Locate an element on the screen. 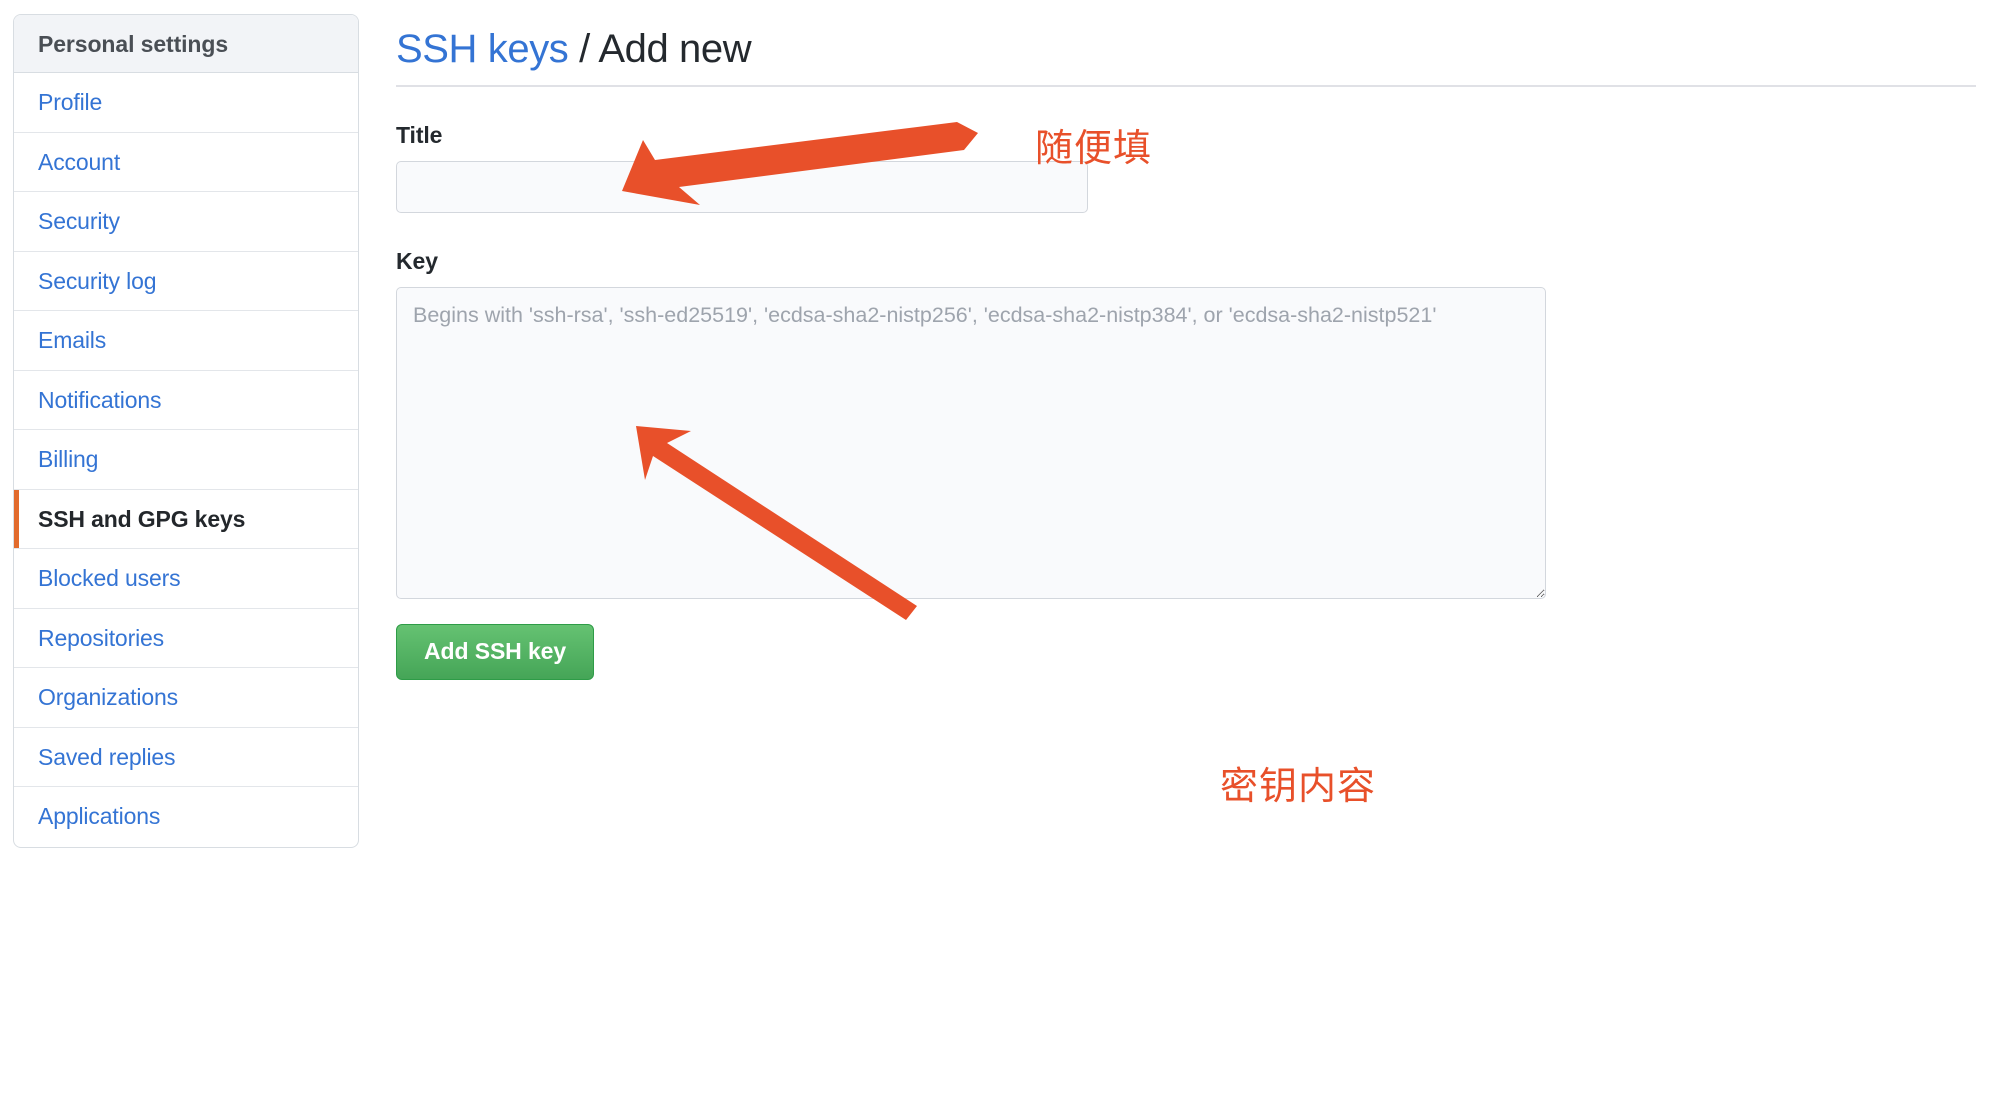 The height and width of the screenshot is (1106, 2002). sidebar-item-account: Account is located at coordinates (186, 162).